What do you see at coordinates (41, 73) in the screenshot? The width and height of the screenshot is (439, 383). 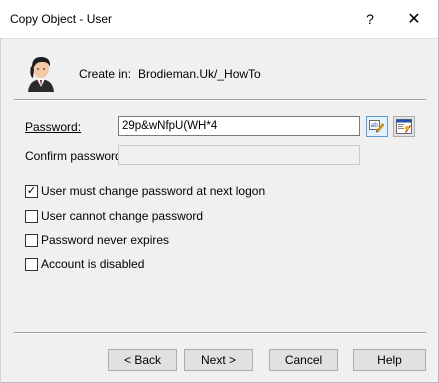 I see `user-icon` at bounding box center [41, 73].